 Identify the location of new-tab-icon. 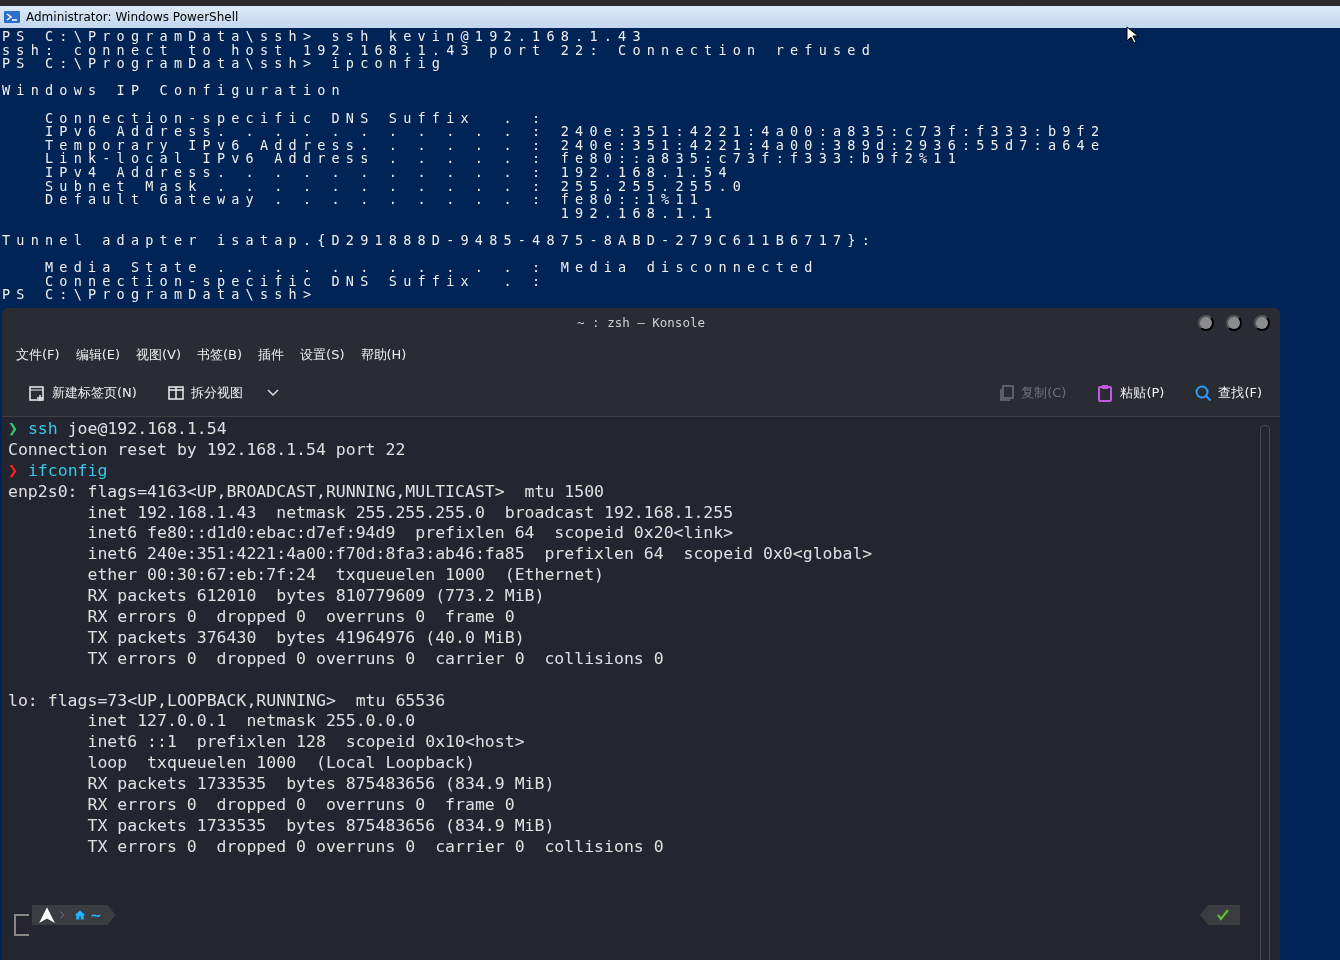
(37, 393).